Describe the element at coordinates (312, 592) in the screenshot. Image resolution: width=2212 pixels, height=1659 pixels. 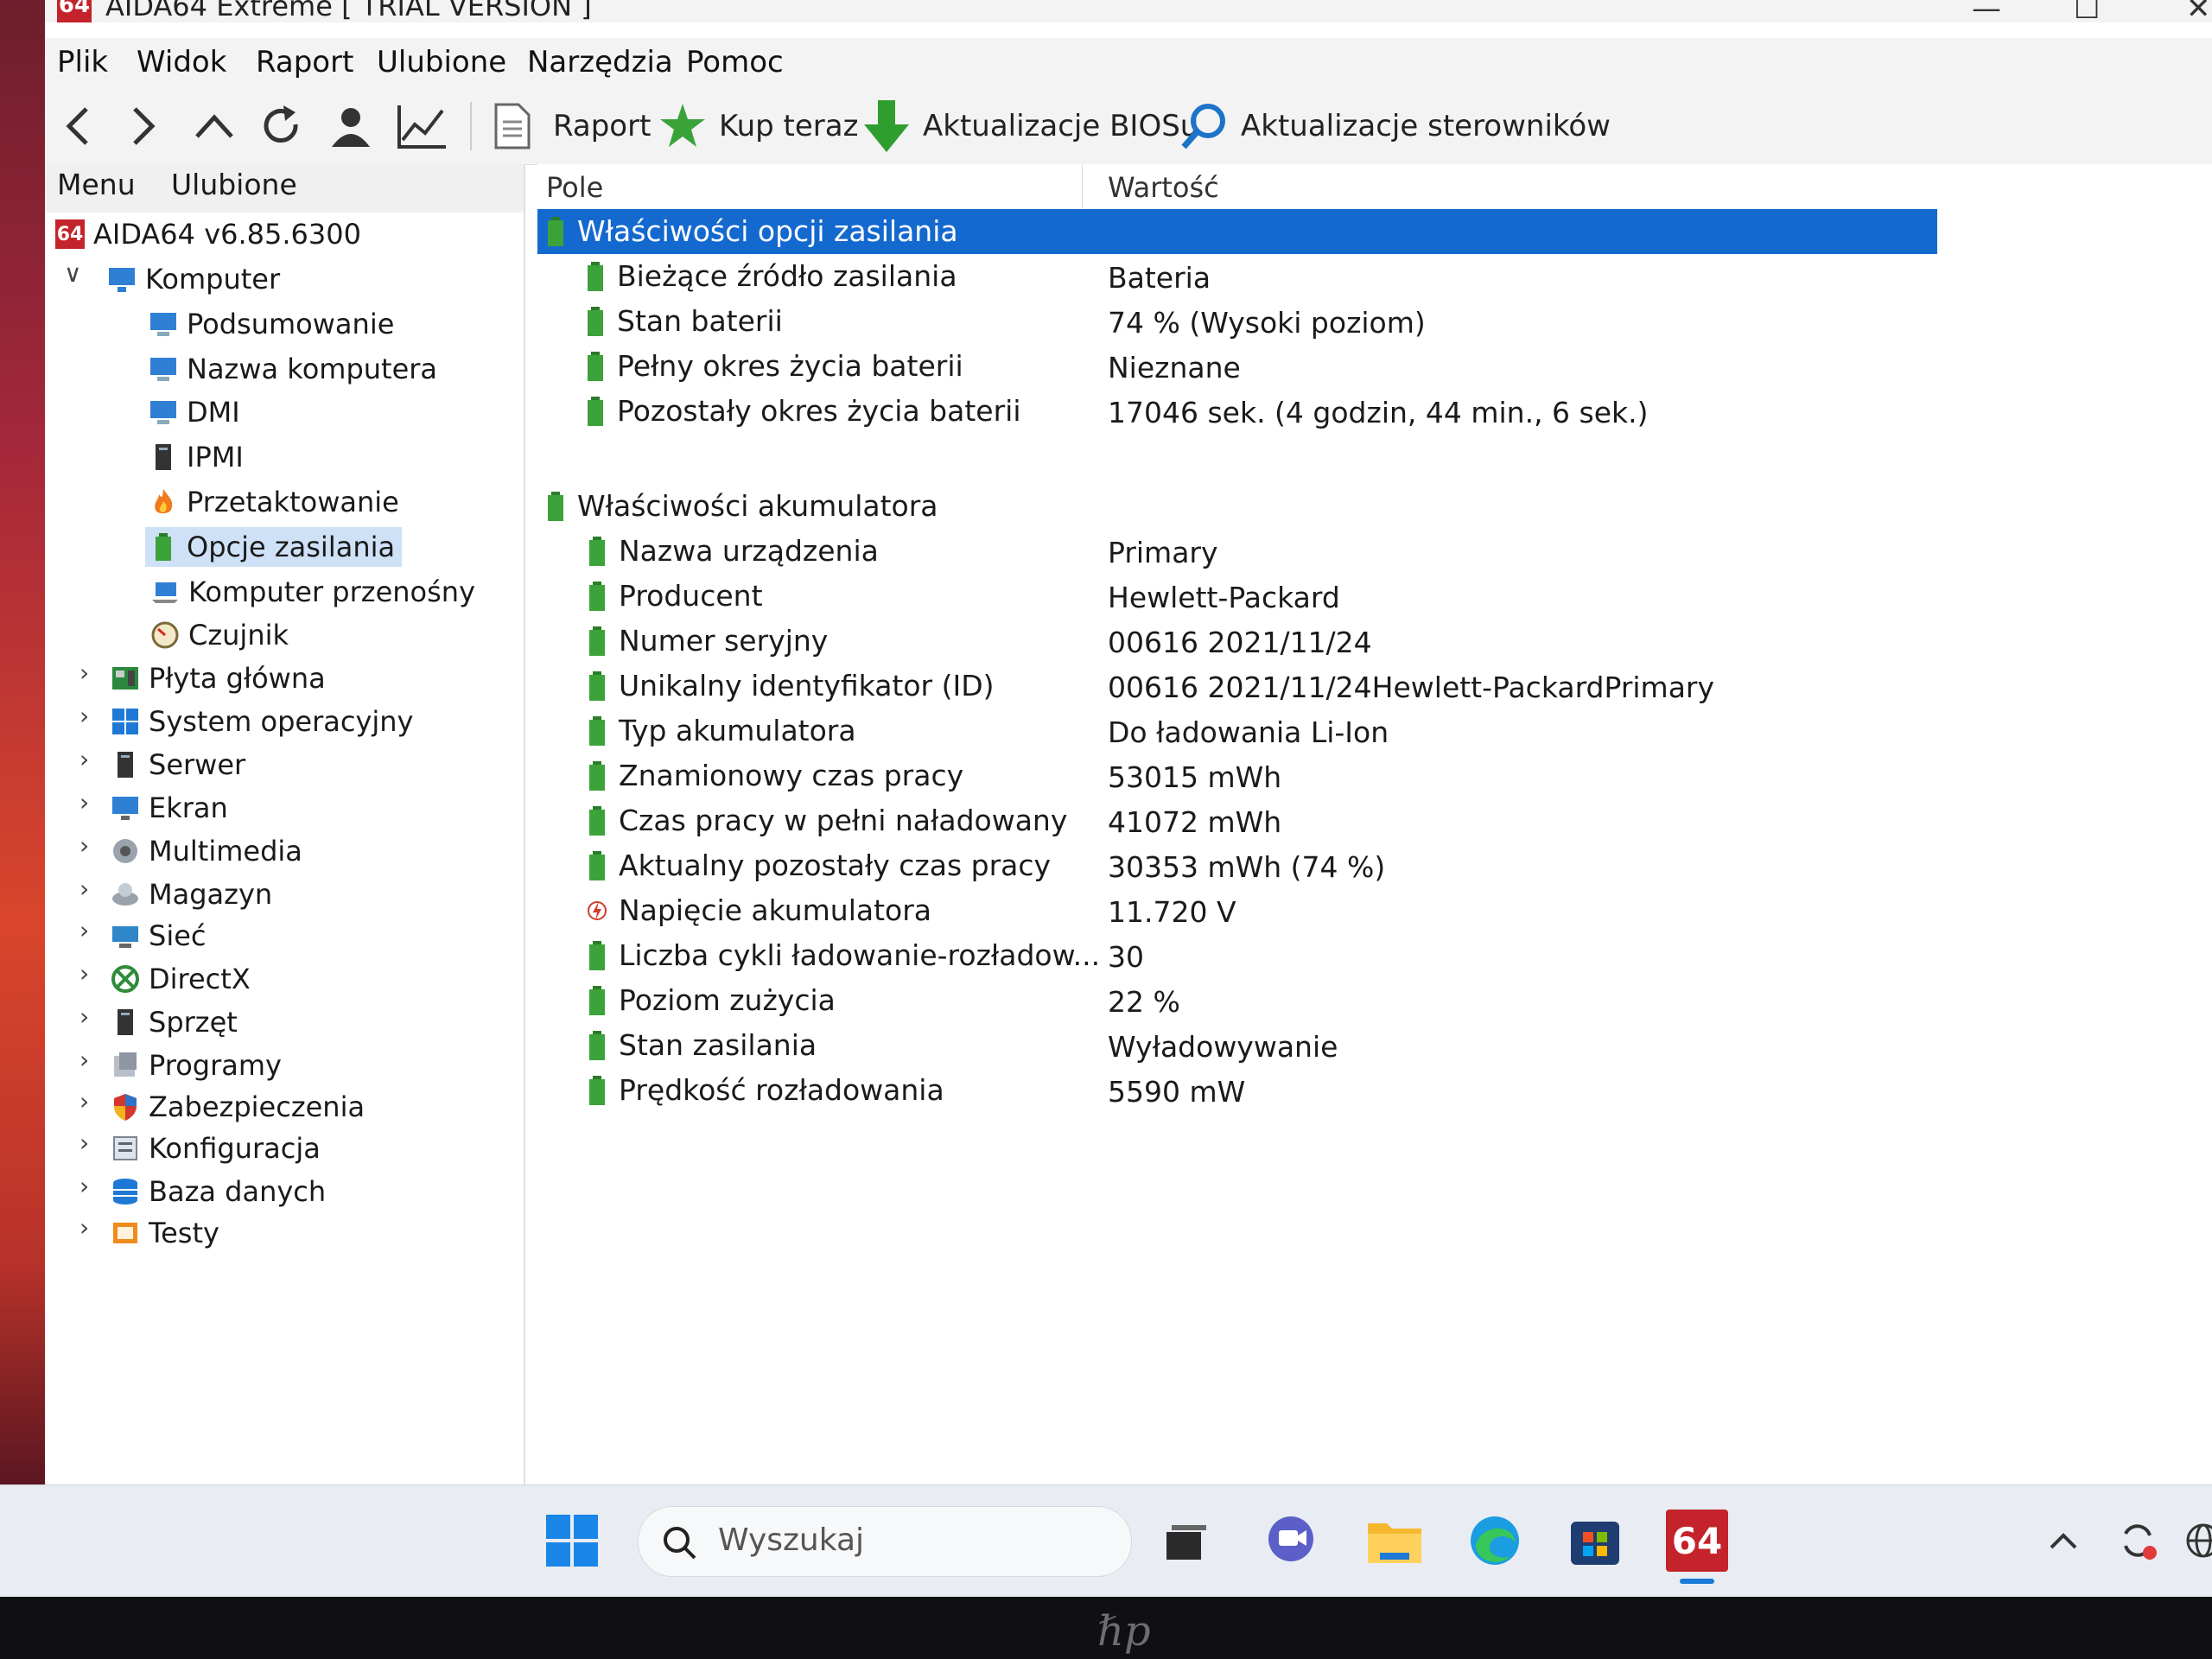
I see `tree-item-portable: Komputer przenośny` at that location.